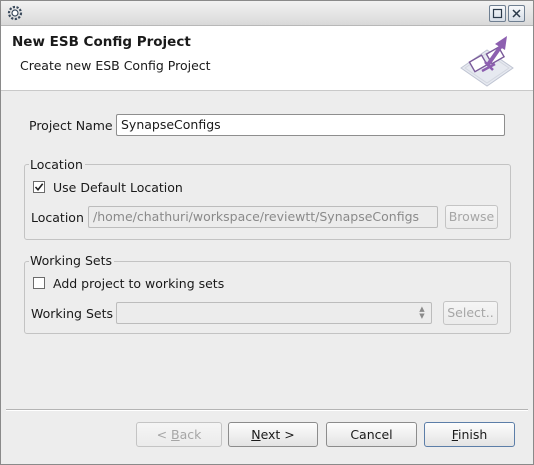 The image size is (534, 465). I want to click on use-default-location-label: Use Default Location, so click(118, 187).